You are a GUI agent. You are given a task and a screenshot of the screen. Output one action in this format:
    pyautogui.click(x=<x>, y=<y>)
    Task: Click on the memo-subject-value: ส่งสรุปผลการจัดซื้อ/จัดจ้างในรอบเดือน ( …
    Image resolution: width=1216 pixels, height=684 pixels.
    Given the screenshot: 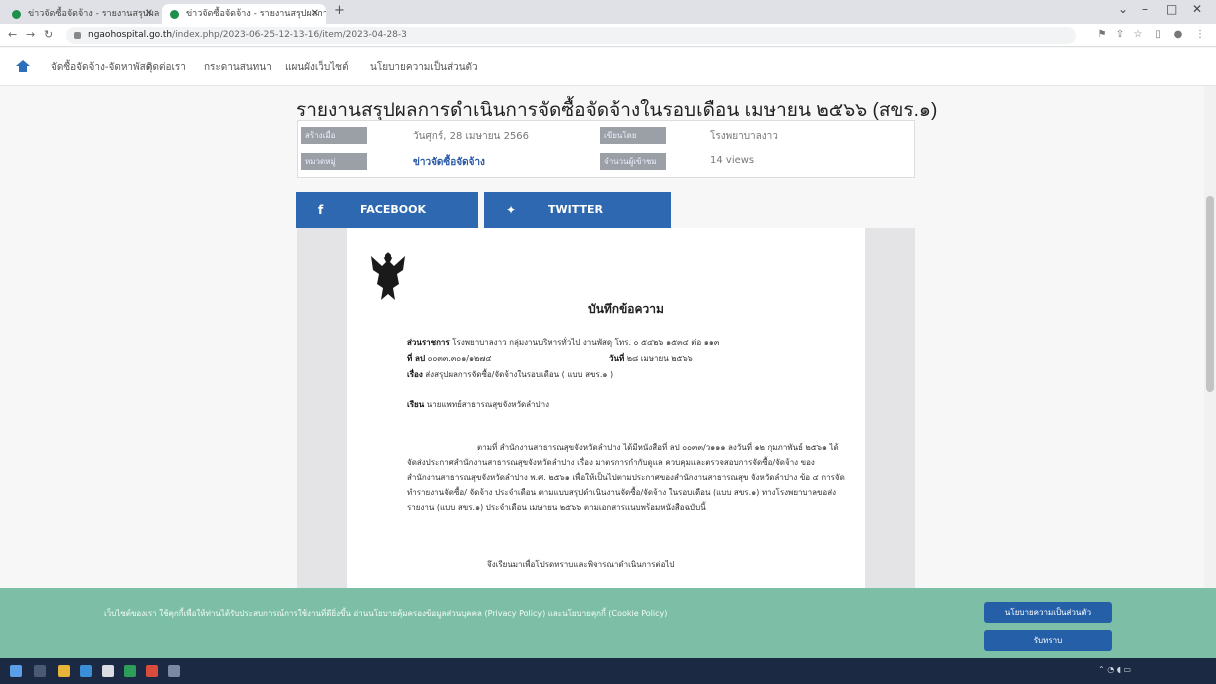 What is the action you would take?
    pyautogui.click(x=519, y=374)
    